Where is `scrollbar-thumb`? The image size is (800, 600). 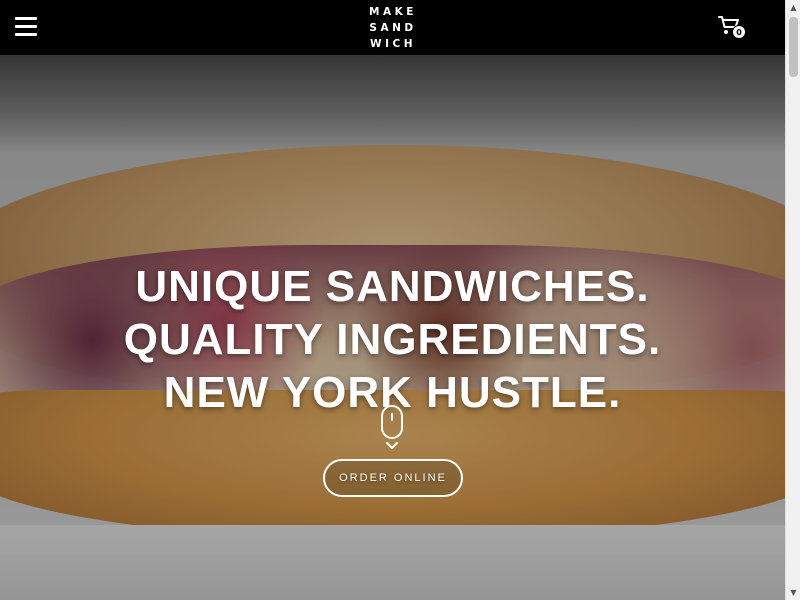 scrollbar-thumb is located at coordinates (793, 47).